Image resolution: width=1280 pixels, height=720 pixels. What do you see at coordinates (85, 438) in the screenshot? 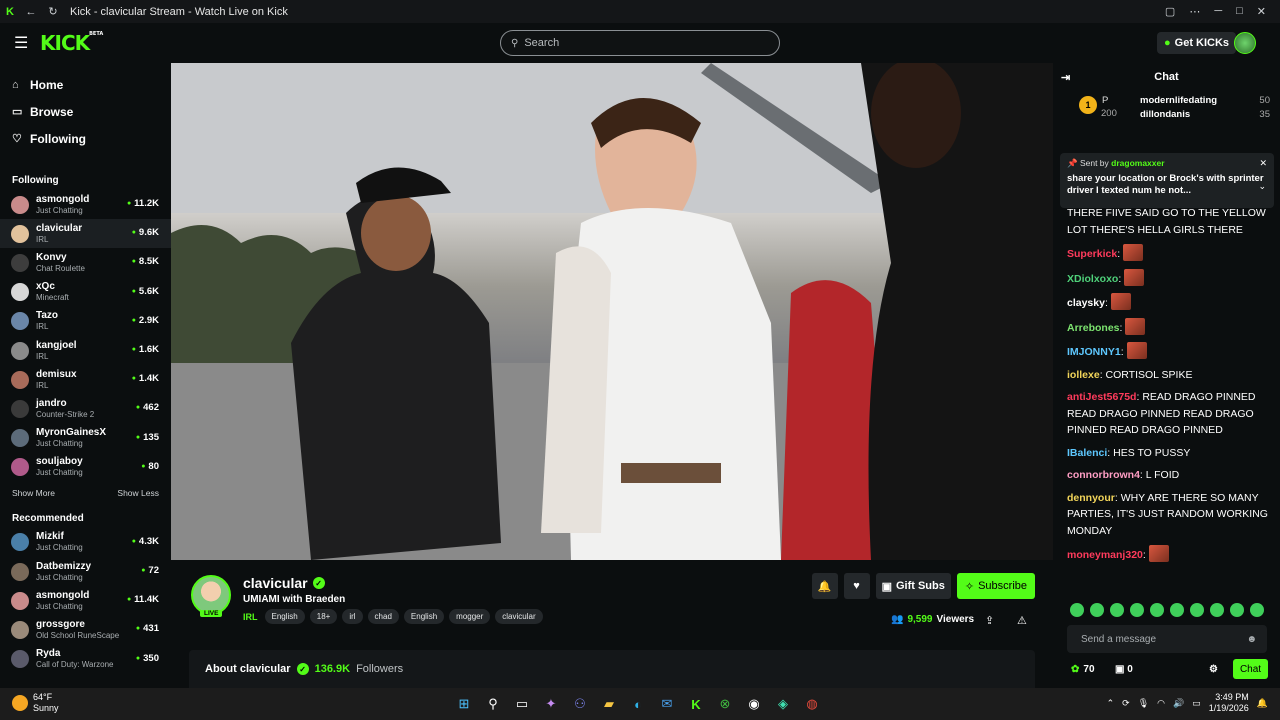
I see `sidebar-channel: MyronGainesXJust Chatting 135` at bounding box center [85, 438].